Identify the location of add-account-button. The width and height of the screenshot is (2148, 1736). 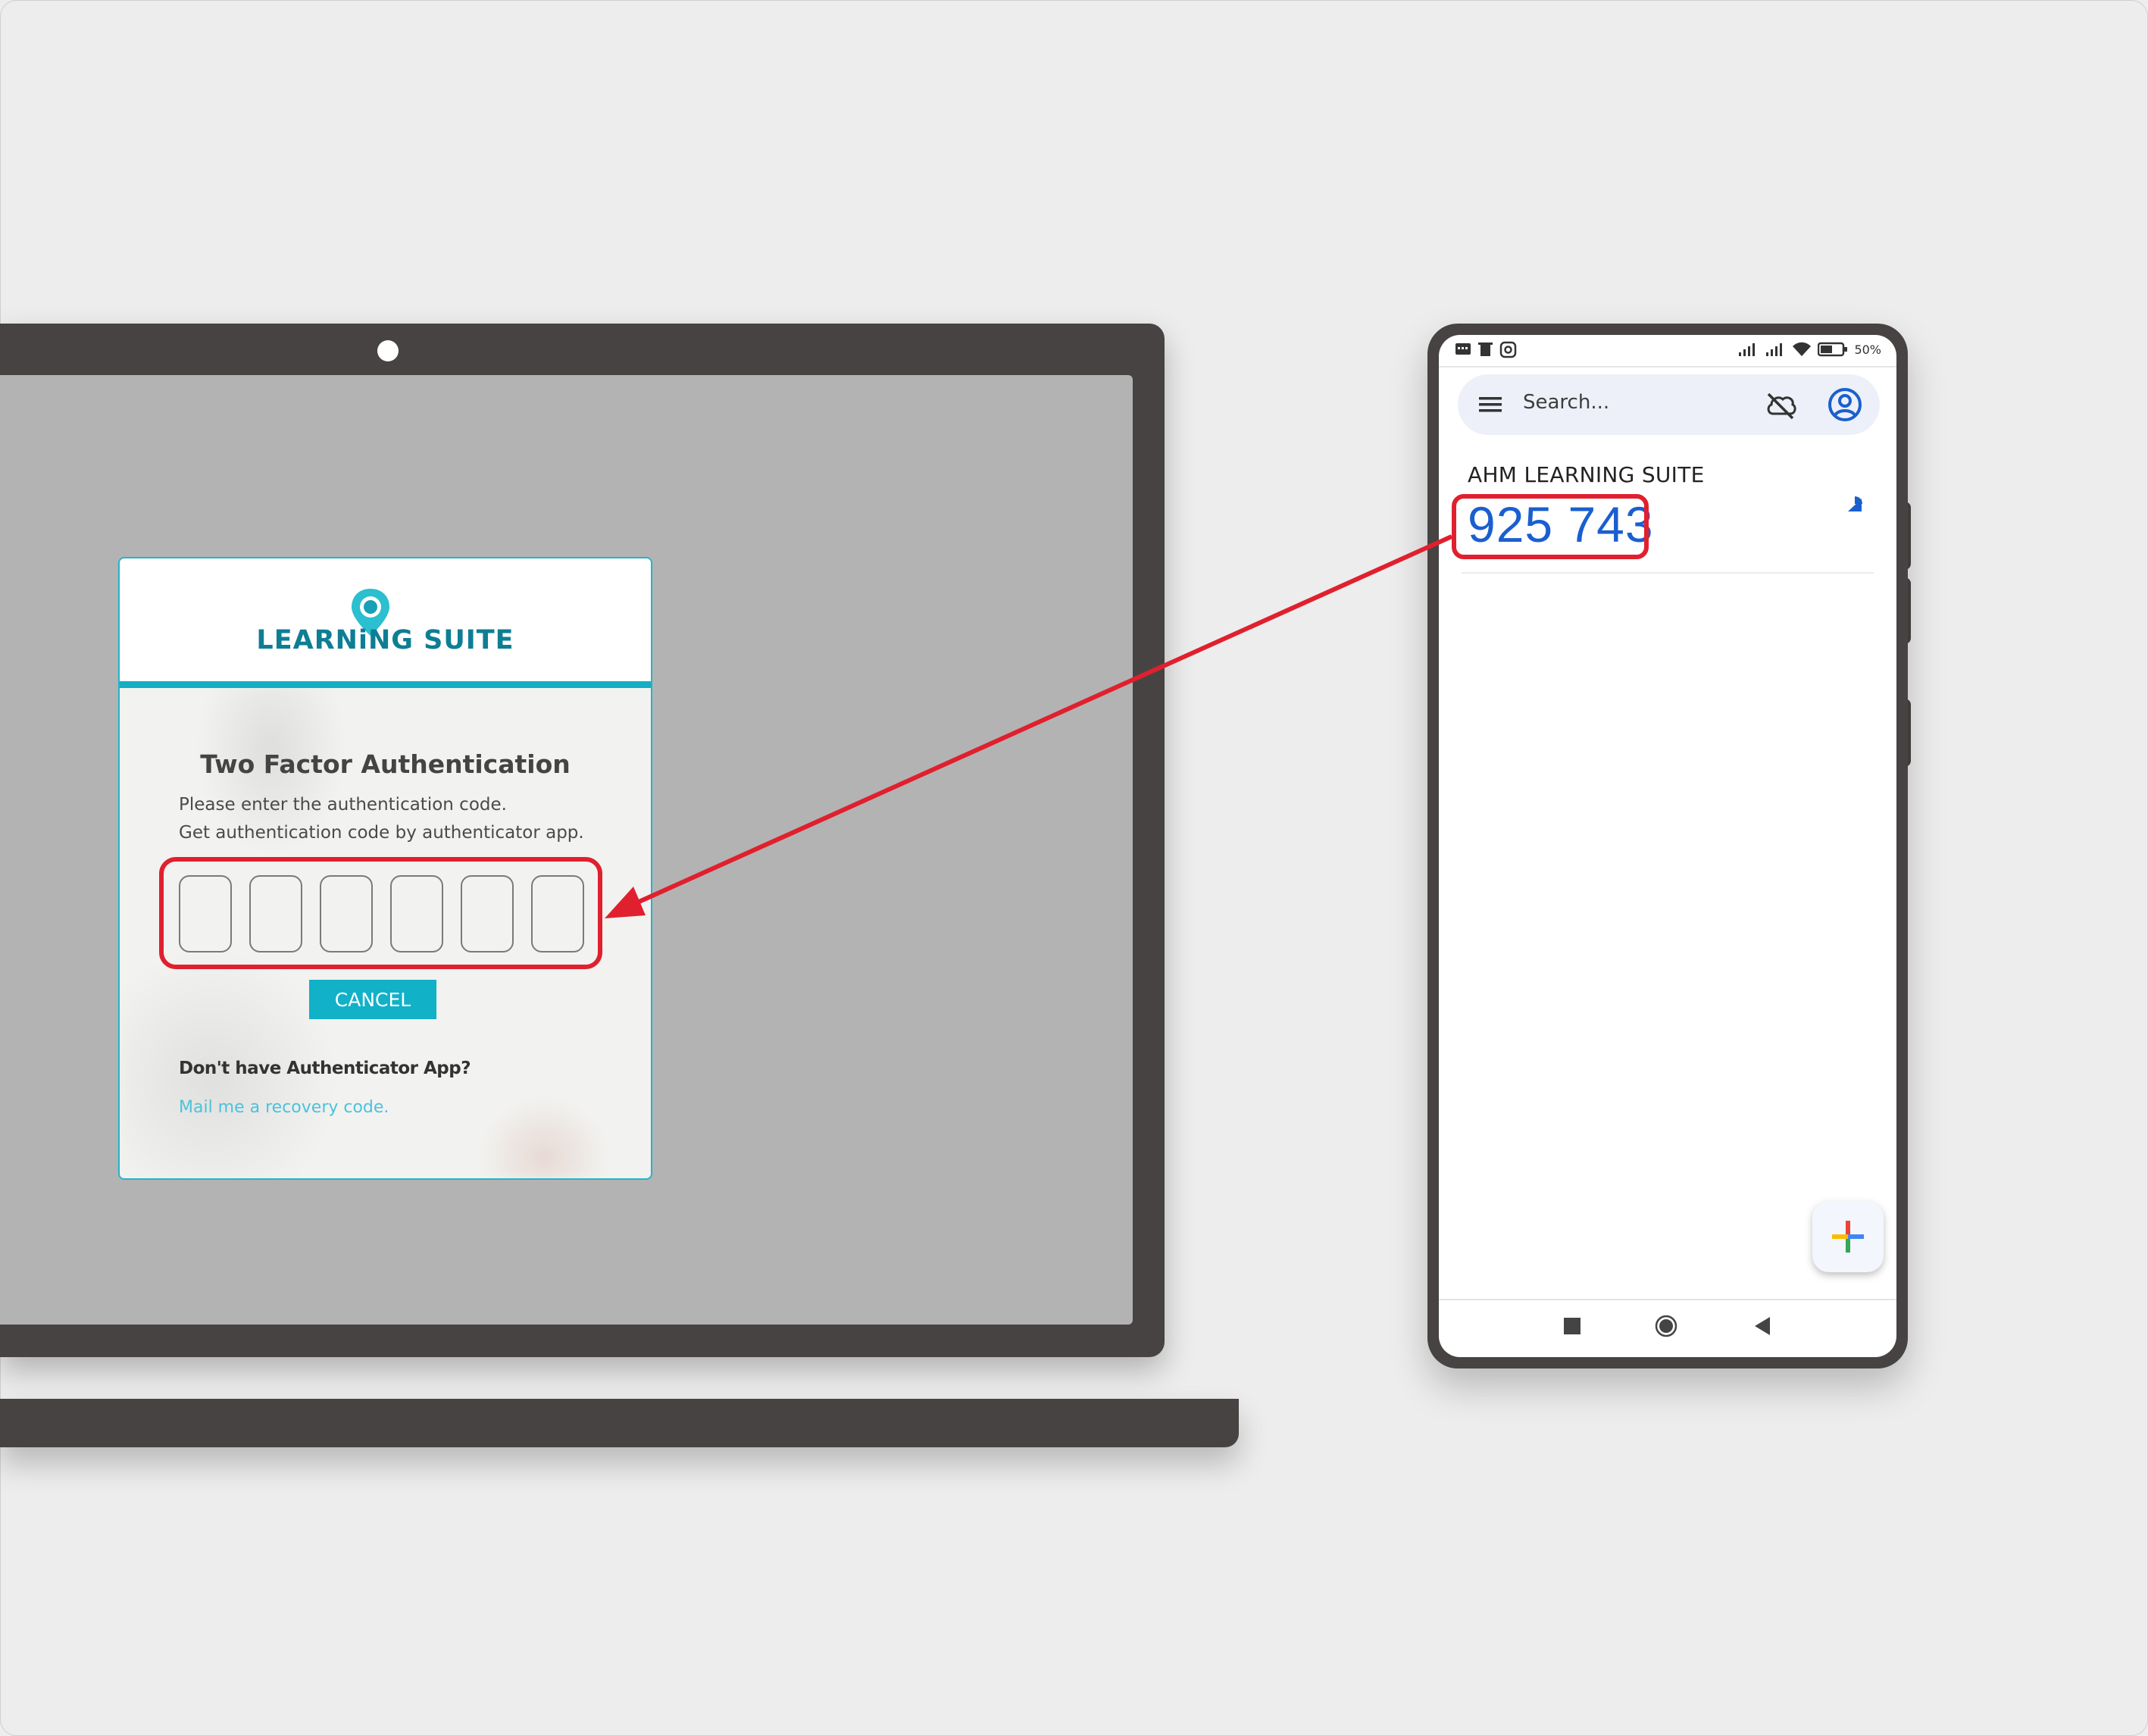
(1848, 1236).